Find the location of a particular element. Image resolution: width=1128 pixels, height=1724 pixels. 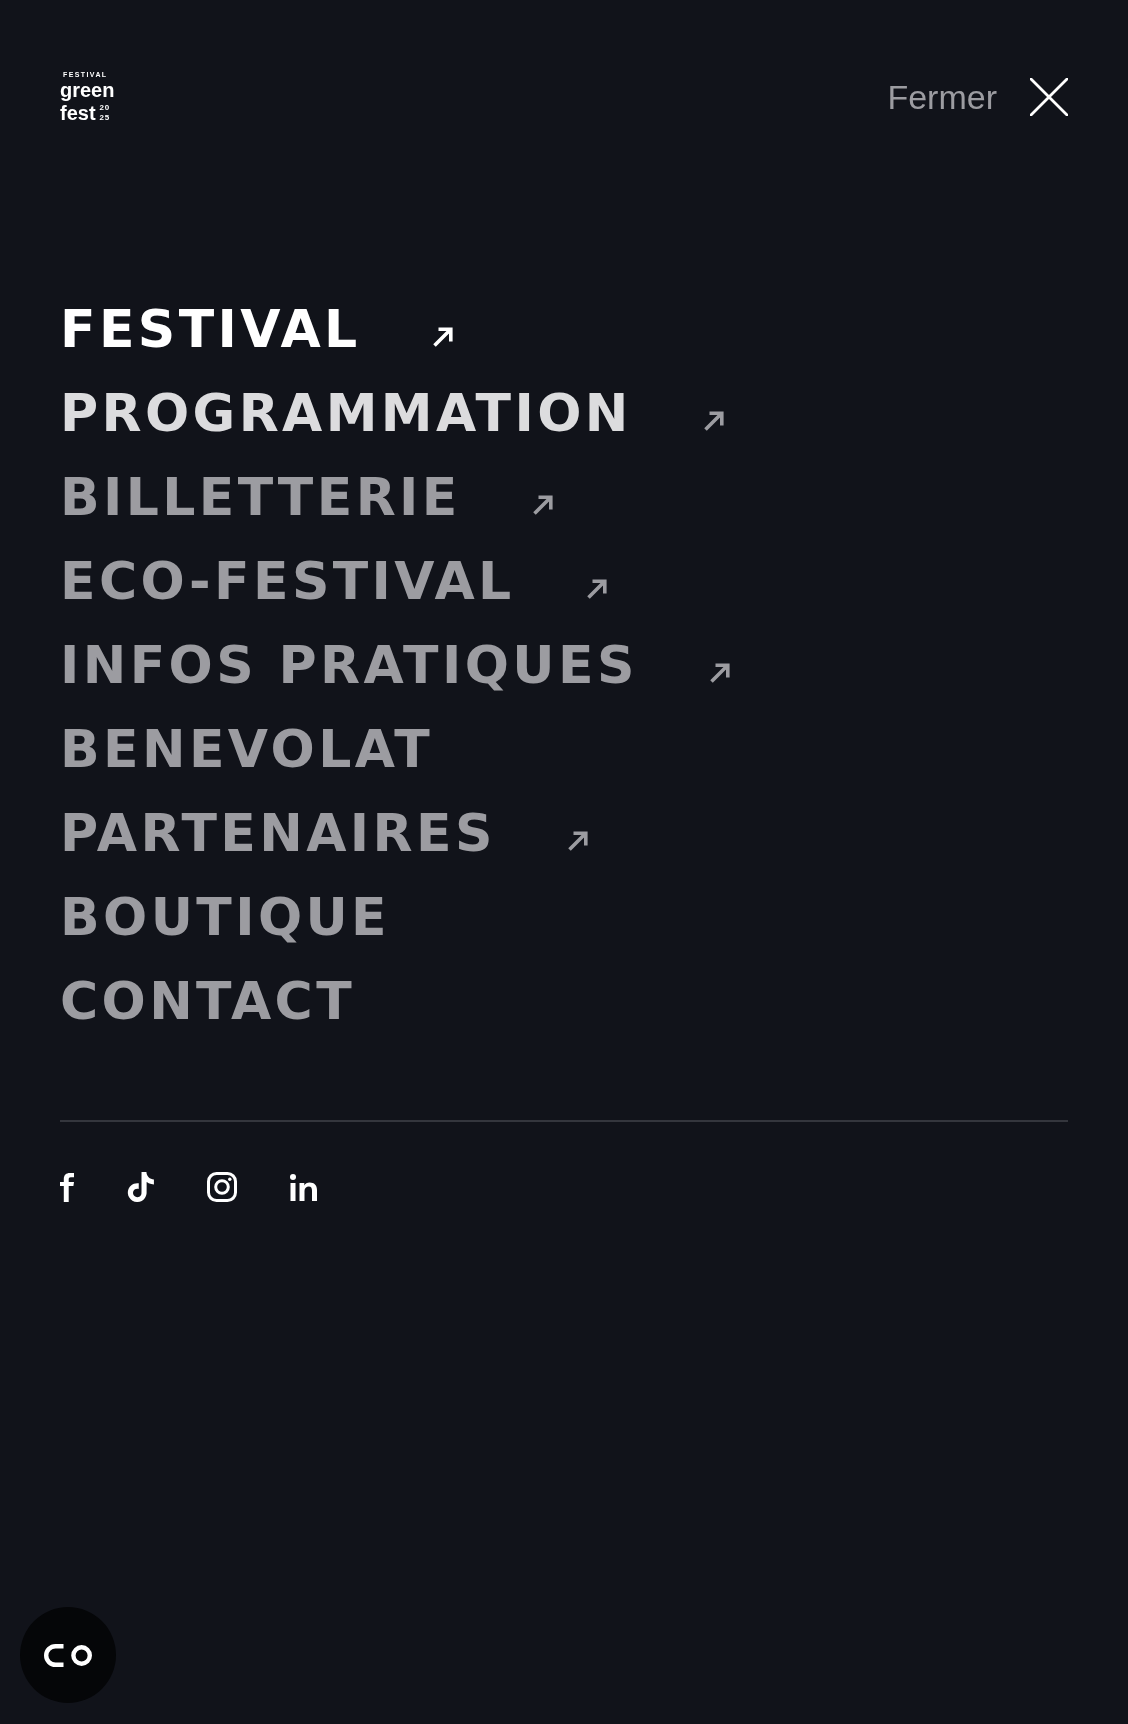

linkedin-icon is located at coordinates (303, 1187).